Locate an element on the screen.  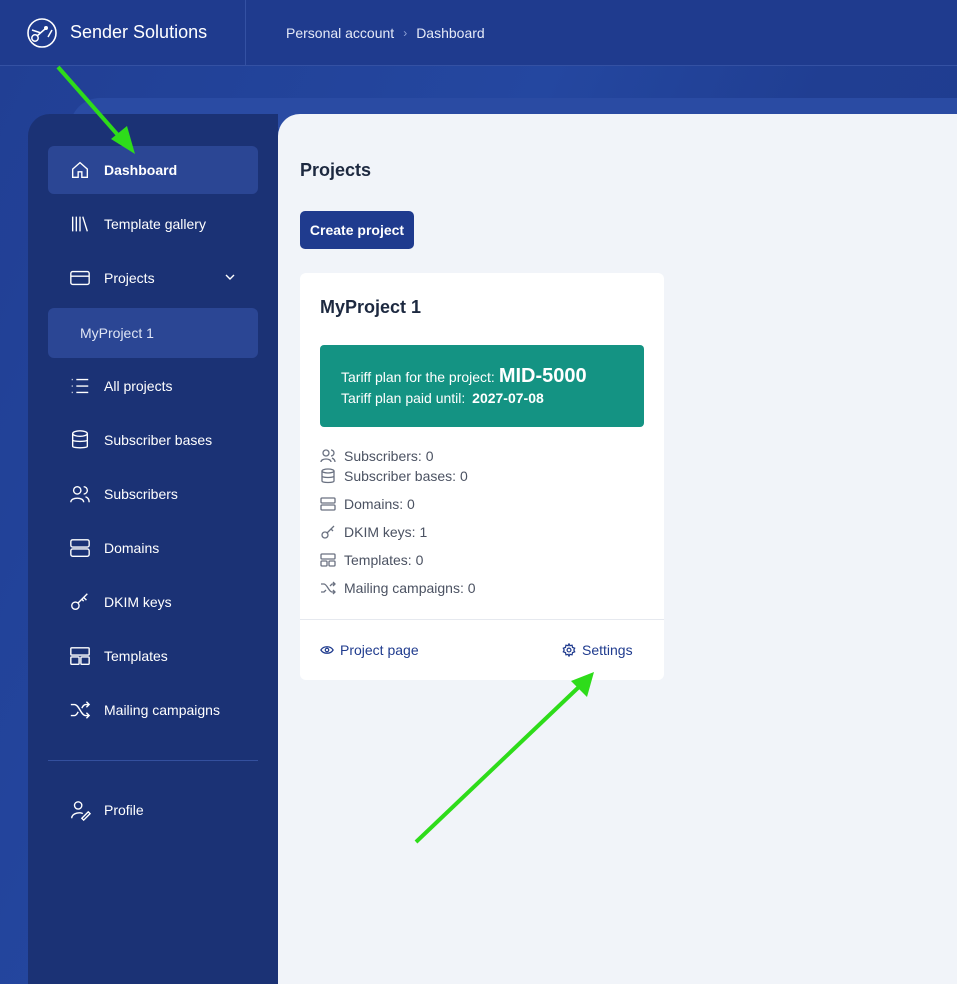
sidebar-item-label: Profile is located at coordinates (124, 810).